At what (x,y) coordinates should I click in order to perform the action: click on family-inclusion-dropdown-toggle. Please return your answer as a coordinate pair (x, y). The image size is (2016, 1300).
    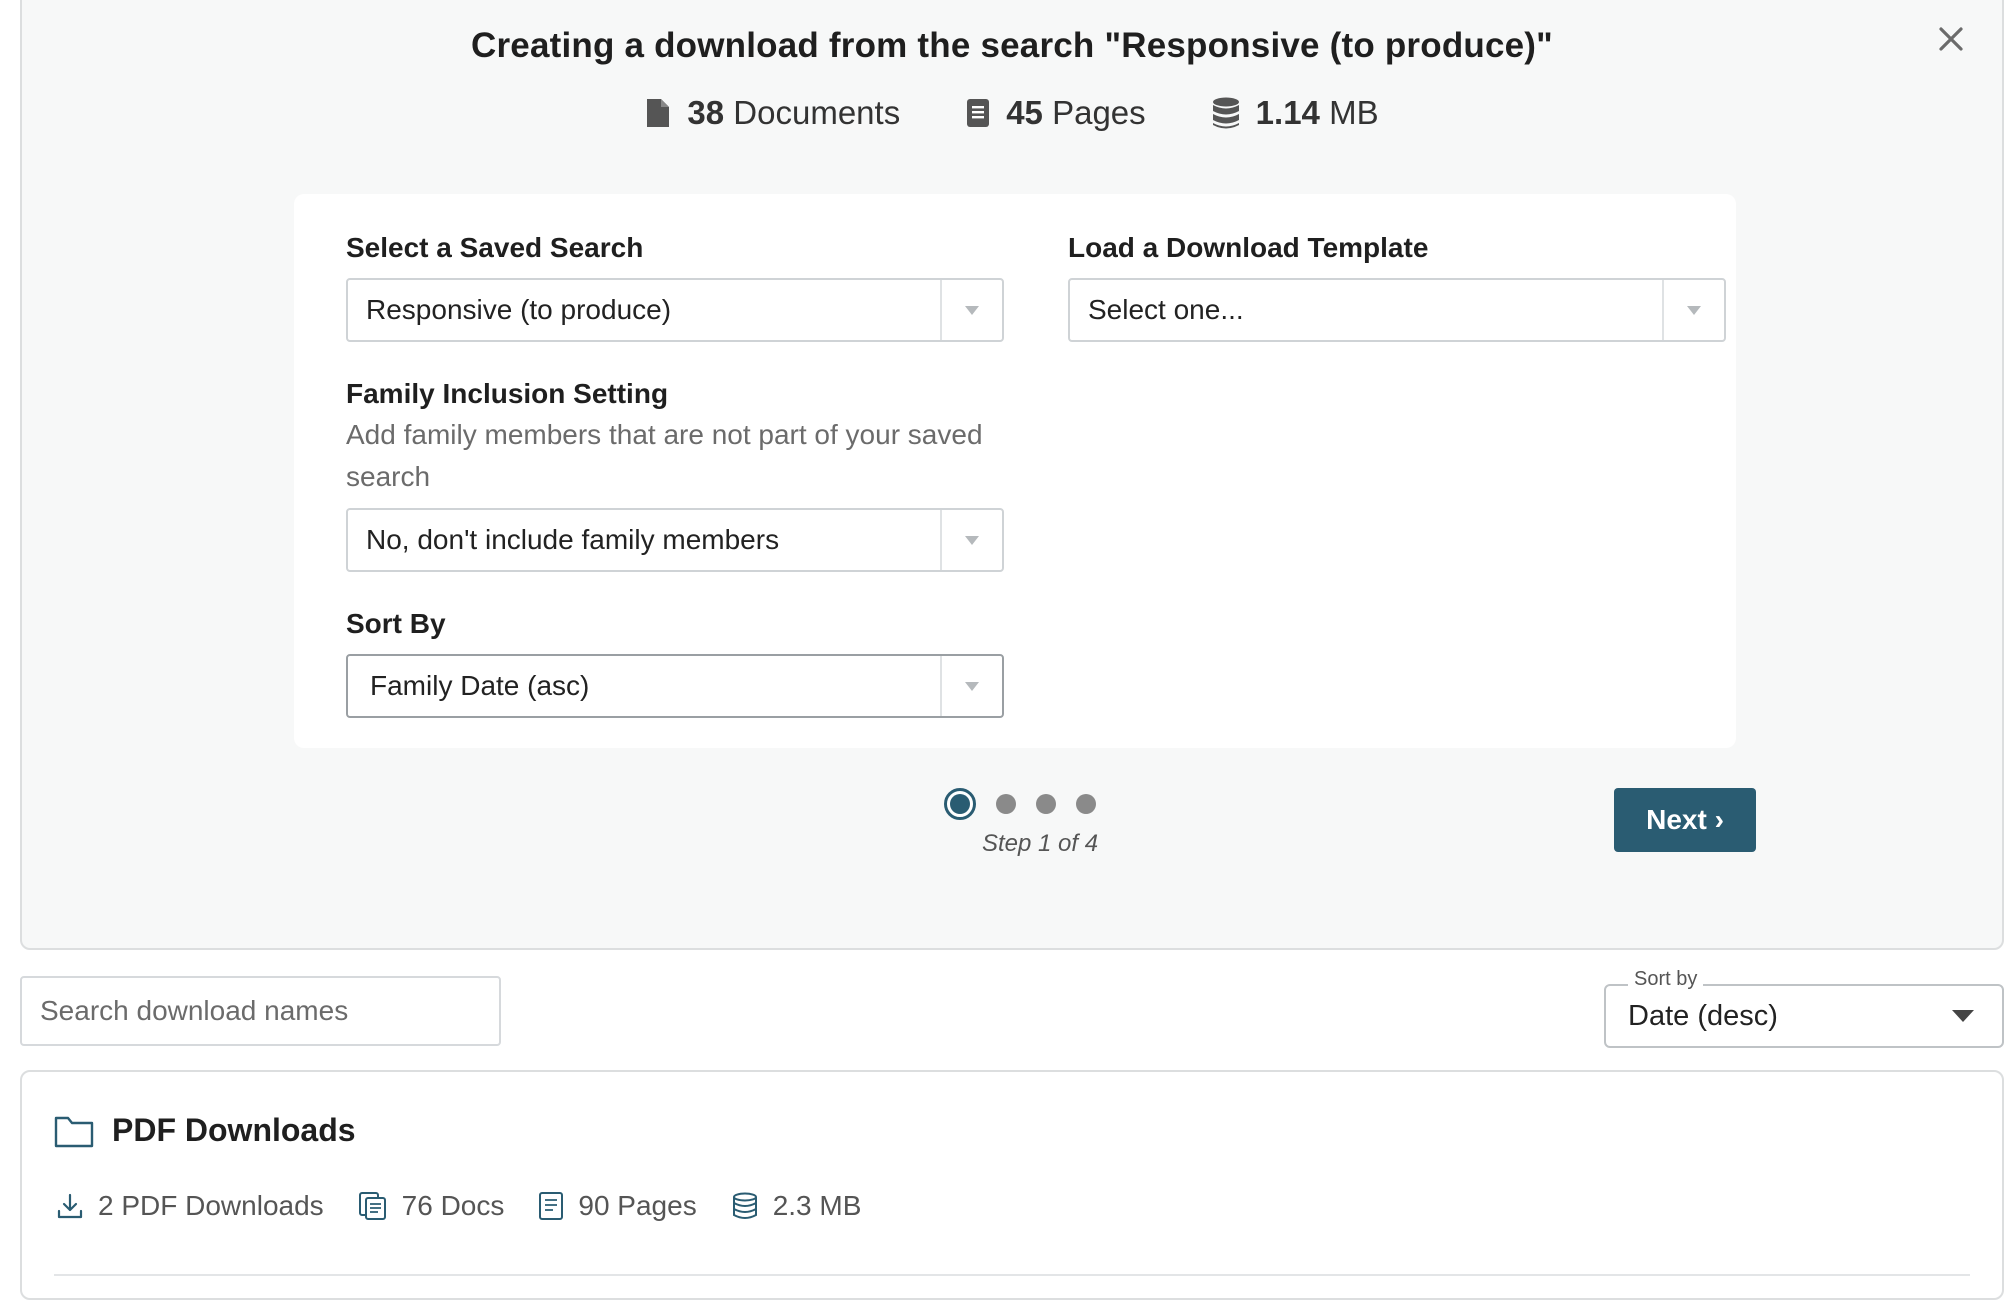
    Looking at the image, I should click on (971, 540).